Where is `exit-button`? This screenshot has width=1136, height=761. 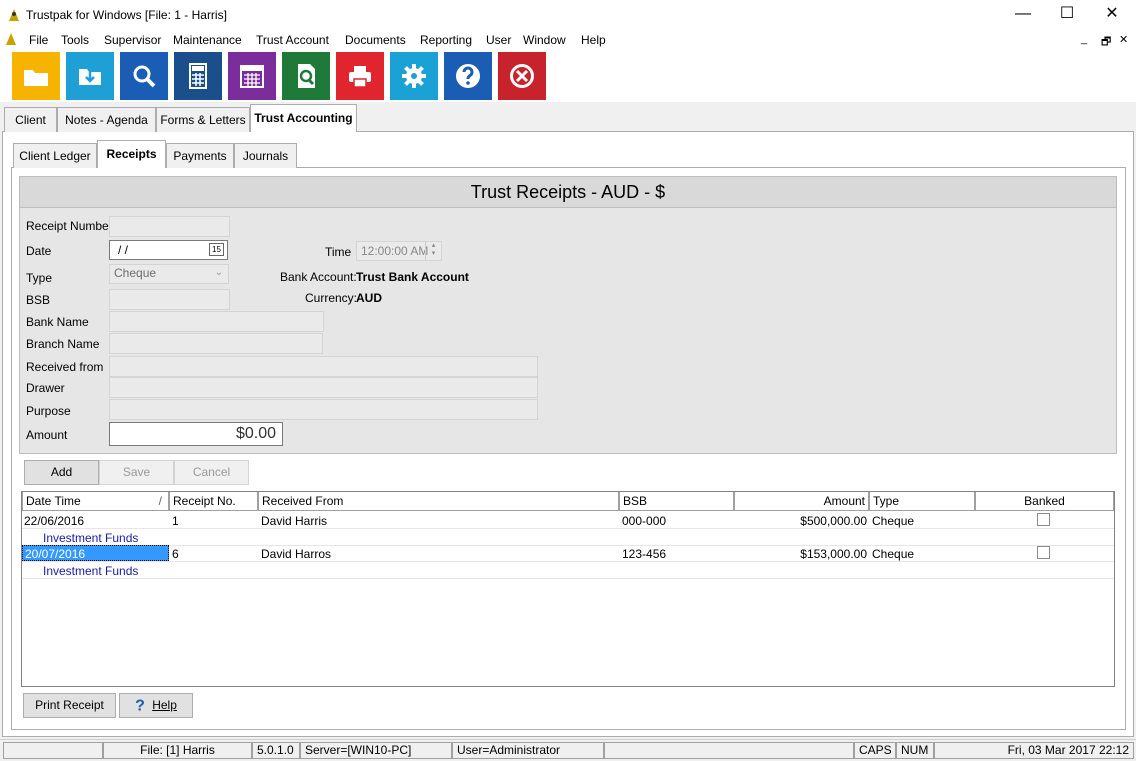
exit-button is located at coordinates (522, 76).